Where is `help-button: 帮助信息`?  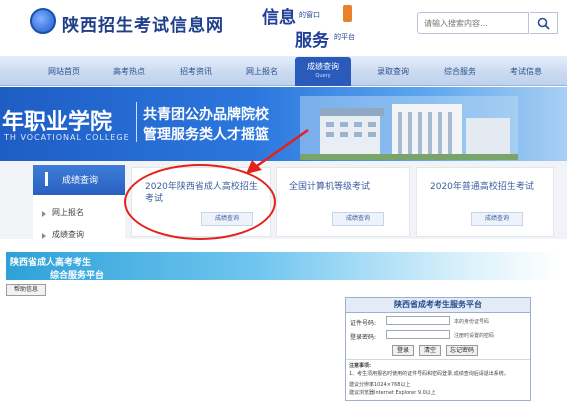 help-button: 帮助信息 is located at coordinates (26, 290).